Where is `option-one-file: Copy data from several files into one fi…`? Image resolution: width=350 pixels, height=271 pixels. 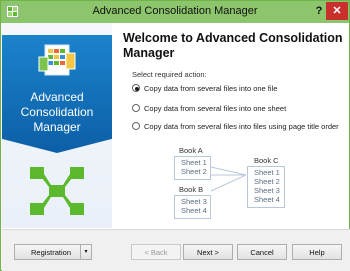
option-one-file: Copy data from several files into one fi… is located at coordinates (237, 89).